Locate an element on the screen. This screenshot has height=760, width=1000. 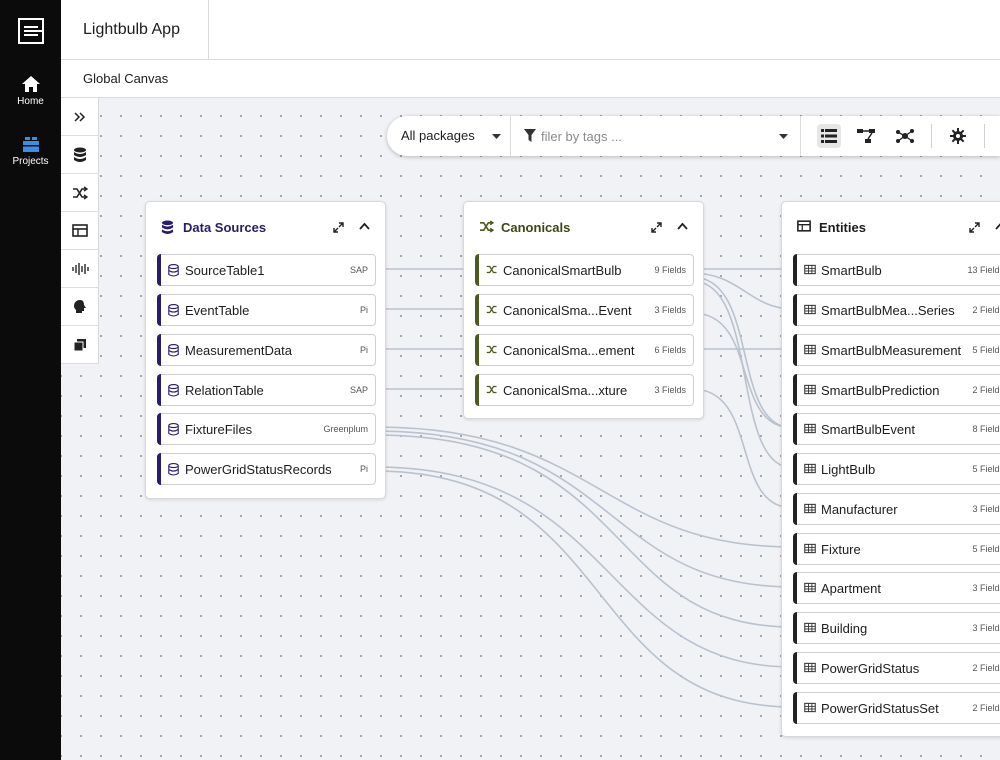
row-label: SmartBulbPrediction is located at coordinates (880, 390).